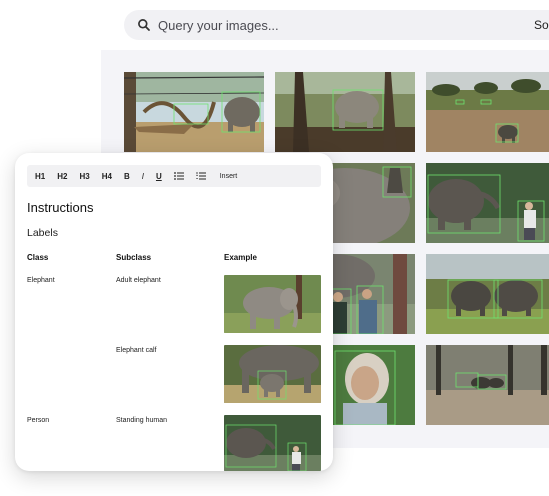  What do you see at coordinates (201, 176) in the screenshot?
I see `numbered-list-icon` at bounding box center [201, 176].